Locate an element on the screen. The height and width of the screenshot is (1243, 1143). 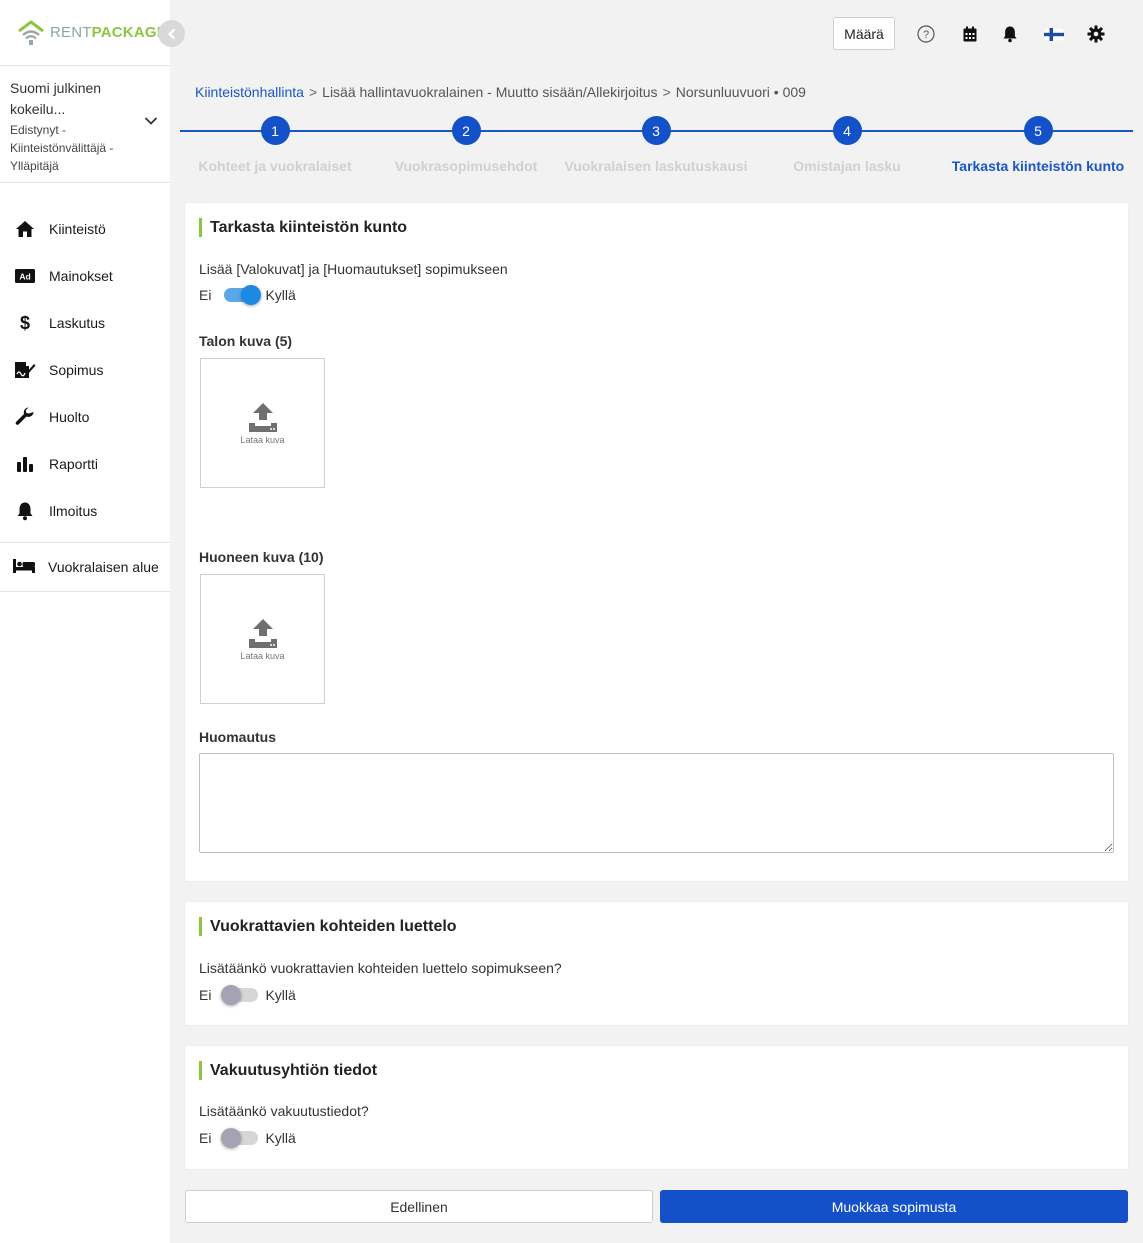
edit-contract-button: Muokkaa sopimusta is located at coordinates (894, 1206).